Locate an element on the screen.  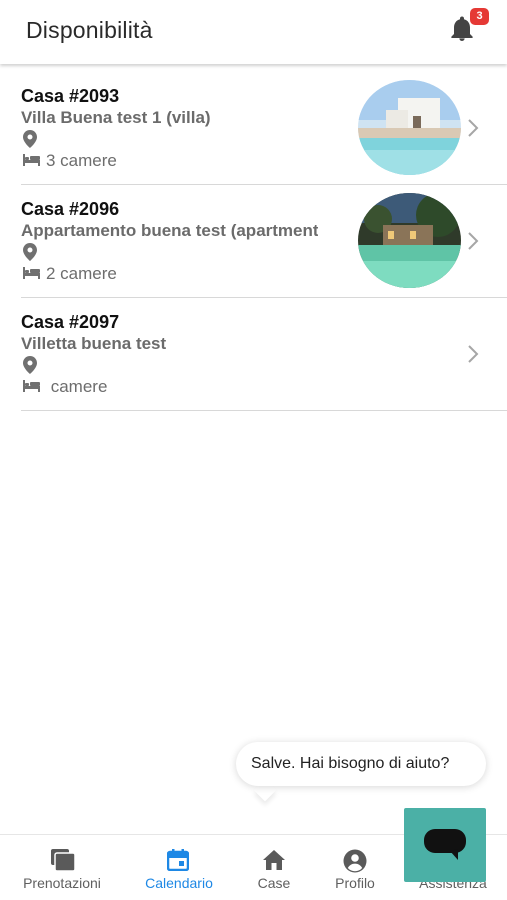
property-name: Villetta buena test is located at coordinates (94, 343).